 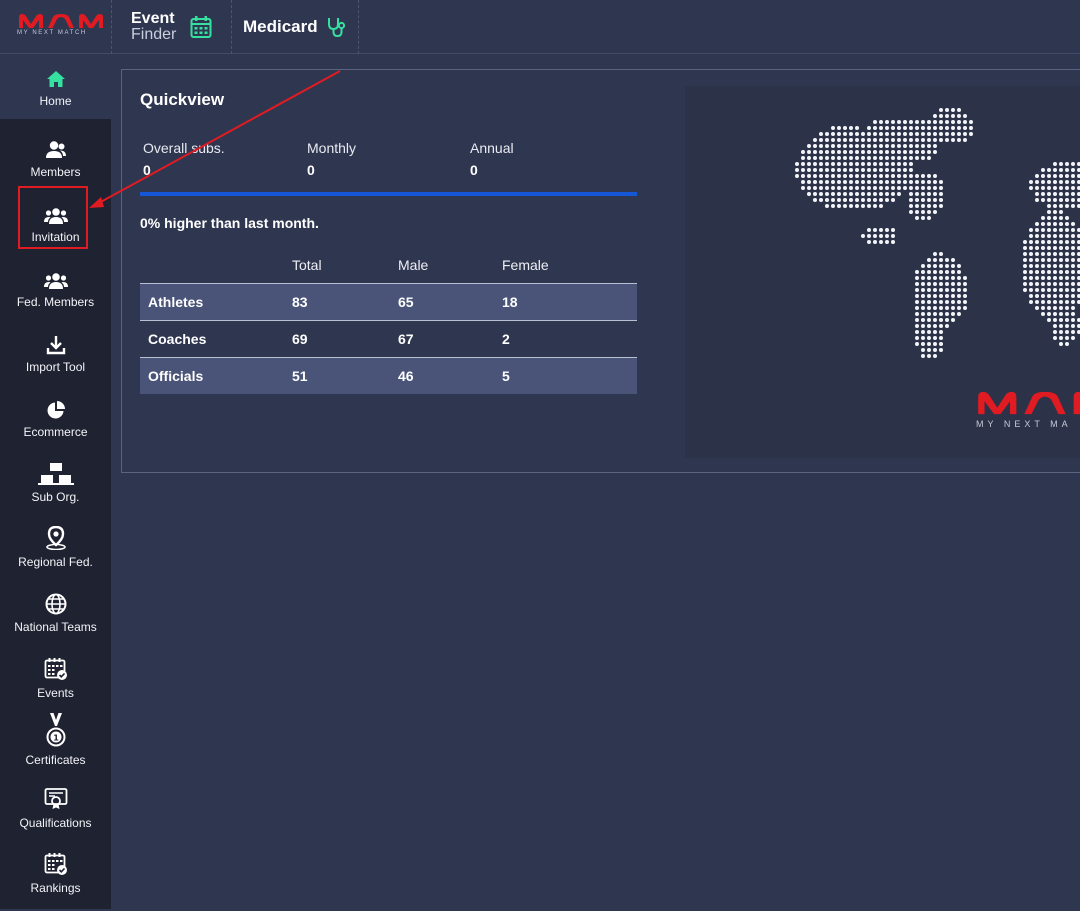 I want to click on sidebar-item-label: Rankings, so click(x=55, y=888).